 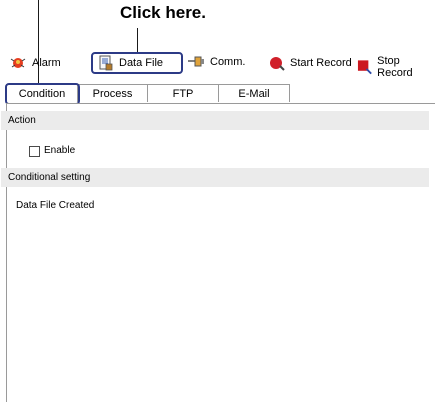 What do you see at coordinates (215, 177) in the screenshot?
I see `section-header-conditional-setting: Conditional setting` at bounding box center [215, 177].